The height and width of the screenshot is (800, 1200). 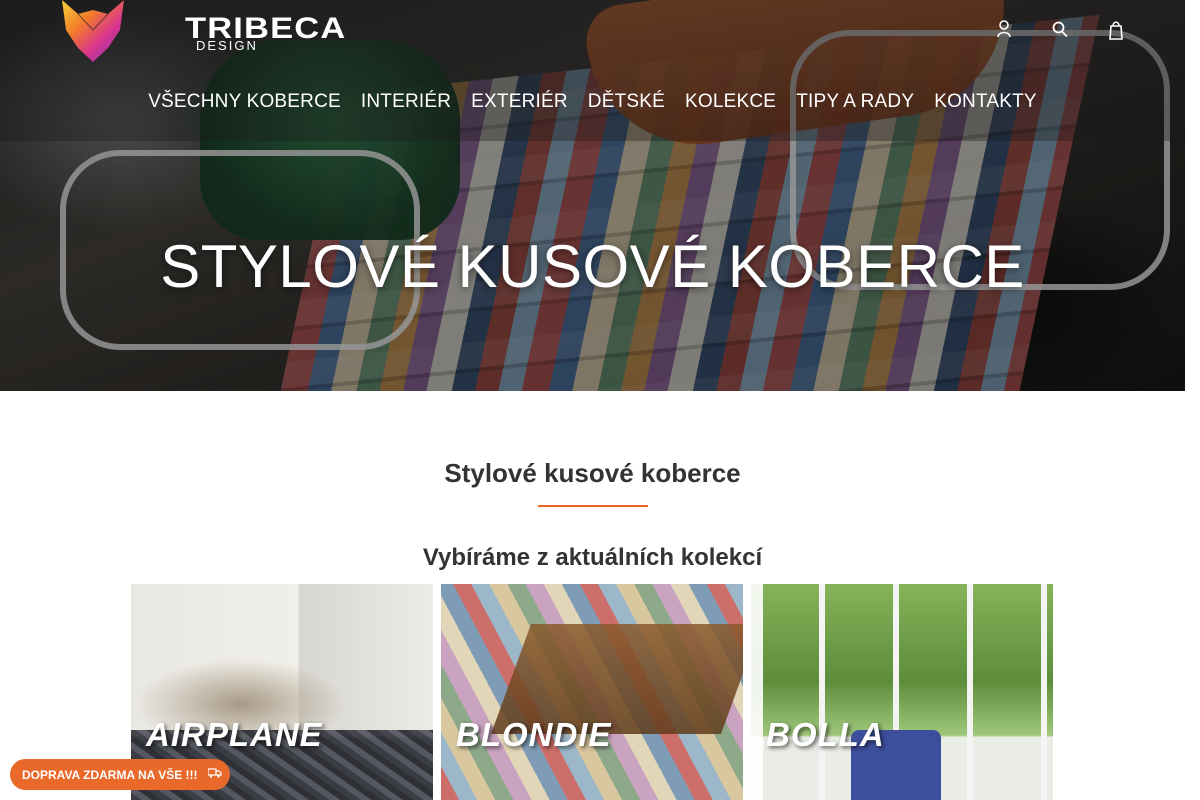 I want to click on user-icon, so click(x=1004, y=32).